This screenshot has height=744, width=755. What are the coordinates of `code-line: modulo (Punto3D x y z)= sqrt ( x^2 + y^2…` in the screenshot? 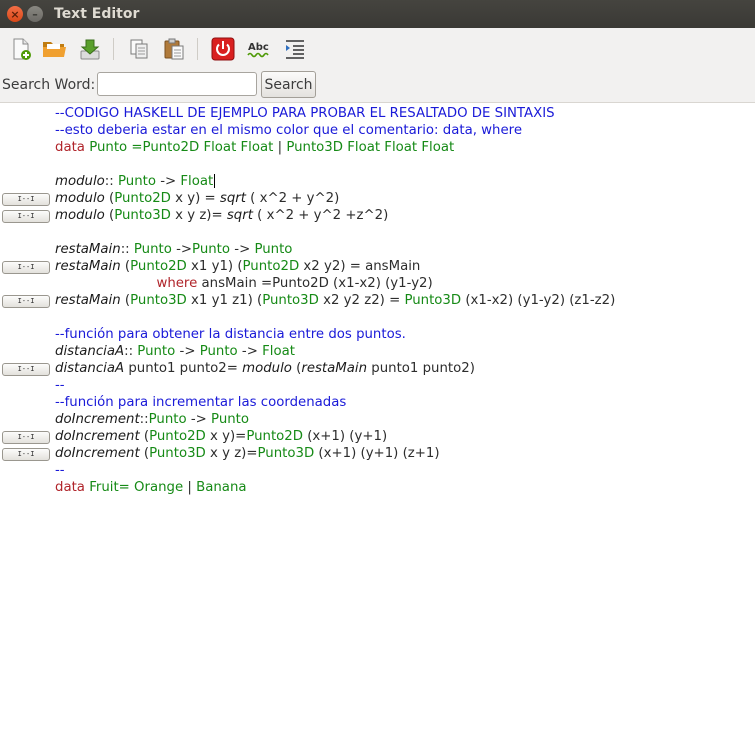 It's located at (221, 215).